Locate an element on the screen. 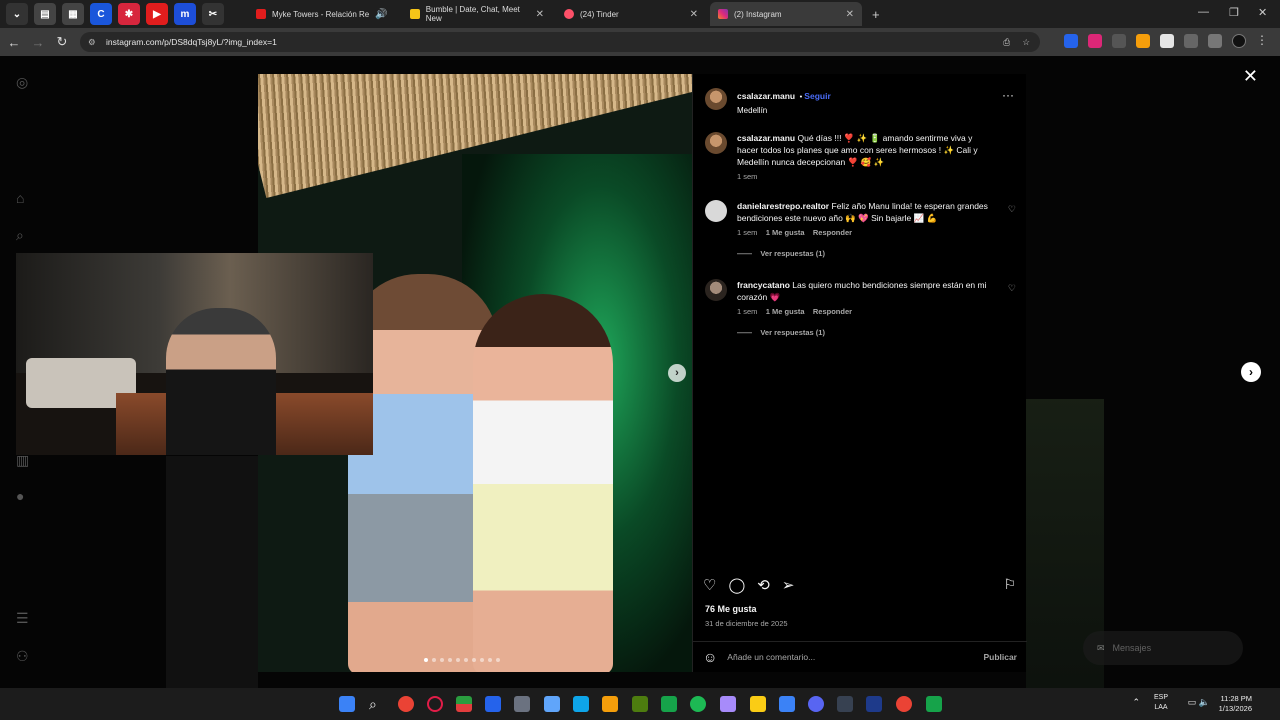 Image resolution: width=1280 pixels, height=720 pixels. pinned-tab-2-icon: ▦ is located at coordinates (73, 14).